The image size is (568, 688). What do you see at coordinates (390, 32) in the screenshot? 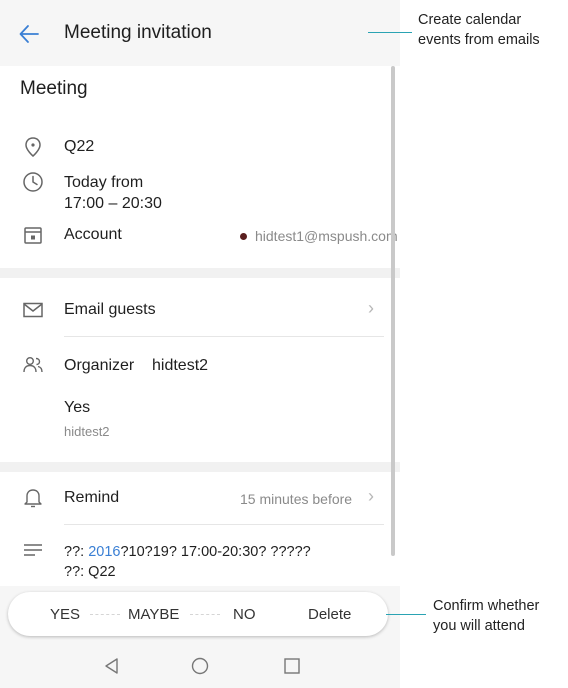
I see `callout-line-top` at bounding box center [390, 32].